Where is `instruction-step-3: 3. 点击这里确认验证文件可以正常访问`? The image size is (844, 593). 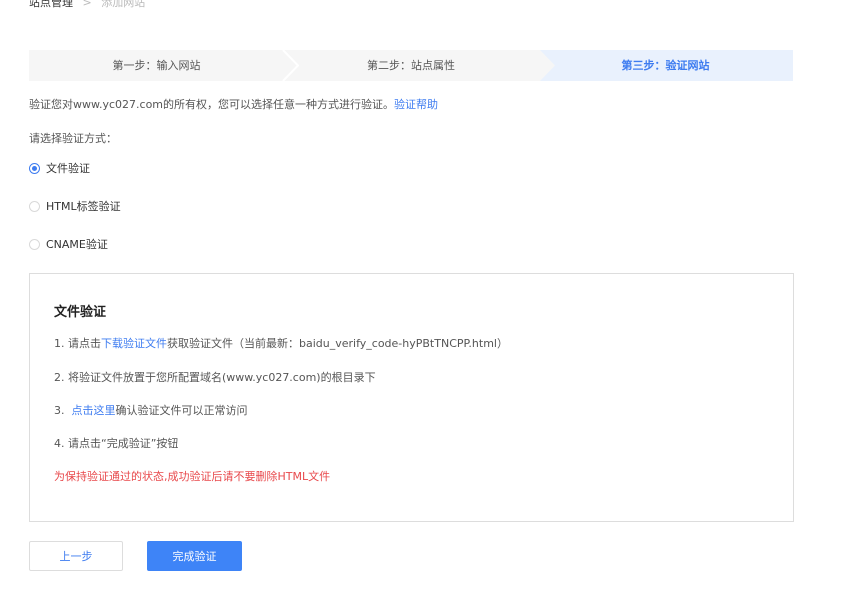
instruction-step-3: 3. 点击这里确认验证文件可以正常访问 is located at coordinates (151, 410).